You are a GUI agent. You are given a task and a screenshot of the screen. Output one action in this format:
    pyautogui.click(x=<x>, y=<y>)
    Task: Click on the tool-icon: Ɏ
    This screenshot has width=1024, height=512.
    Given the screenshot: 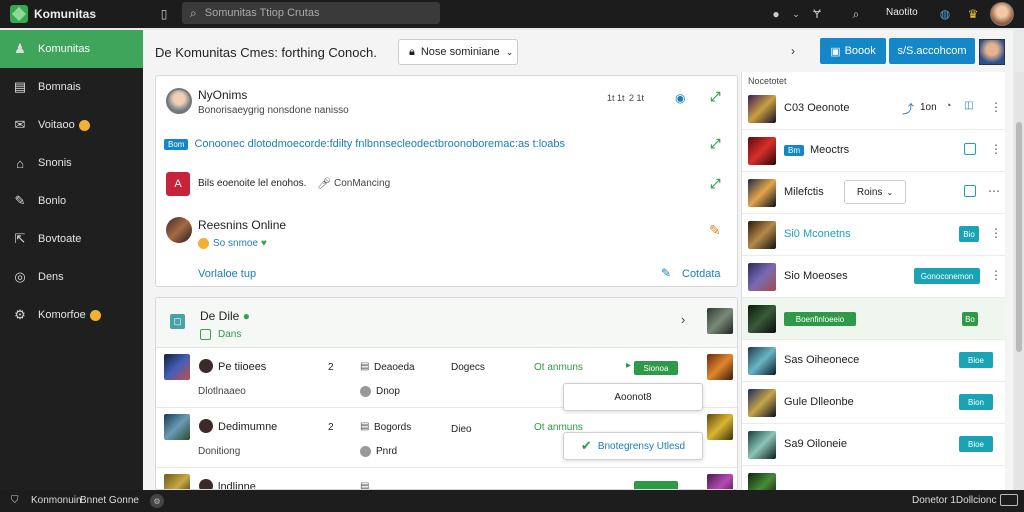 What is the action you would take?
    pyautogui.click(x=817, y=14)
    